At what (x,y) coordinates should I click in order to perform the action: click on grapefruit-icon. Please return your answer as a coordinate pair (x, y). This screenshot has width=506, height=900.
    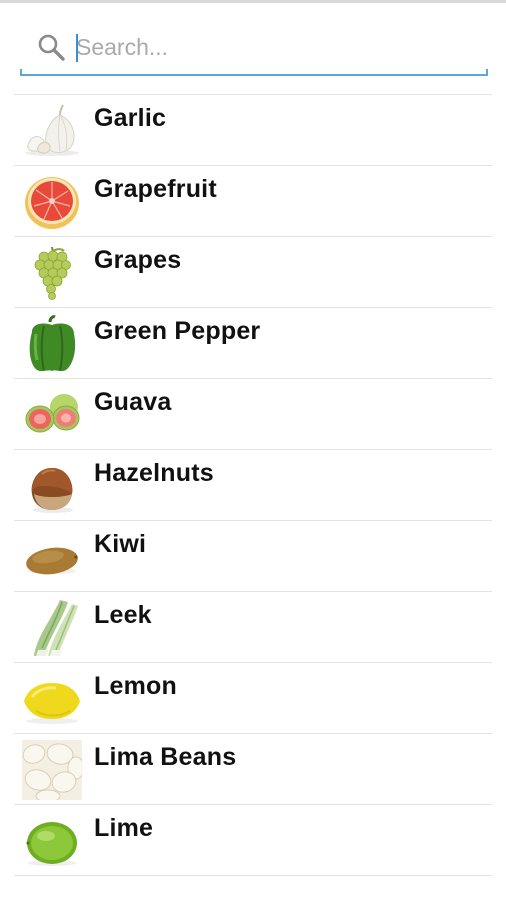
    Looking at the image, I should click on (52, 203).